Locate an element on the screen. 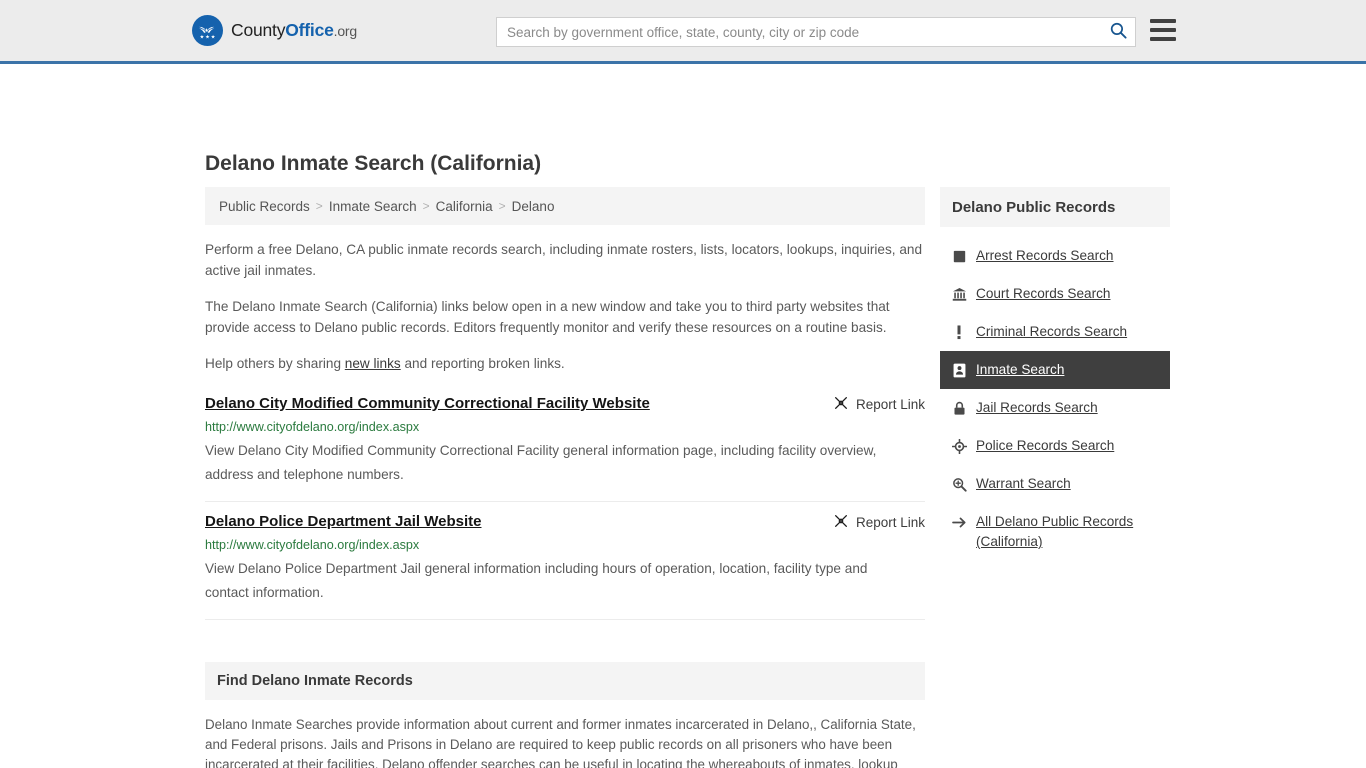 The width and height of the screenshot is (1366, 768). find-records-heading: Find Delano Inmate Records is located at coordinates (565, 681).